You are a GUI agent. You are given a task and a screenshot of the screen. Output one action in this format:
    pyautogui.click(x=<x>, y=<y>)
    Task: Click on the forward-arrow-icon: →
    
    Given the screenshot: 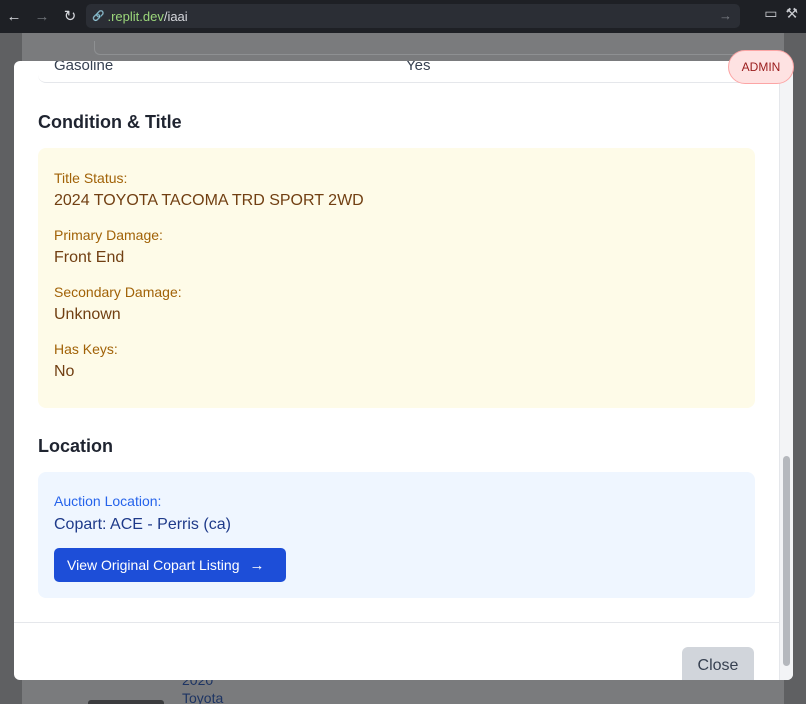 What is the action you would take?
    pyautogui.click(x=42, y=16)
    